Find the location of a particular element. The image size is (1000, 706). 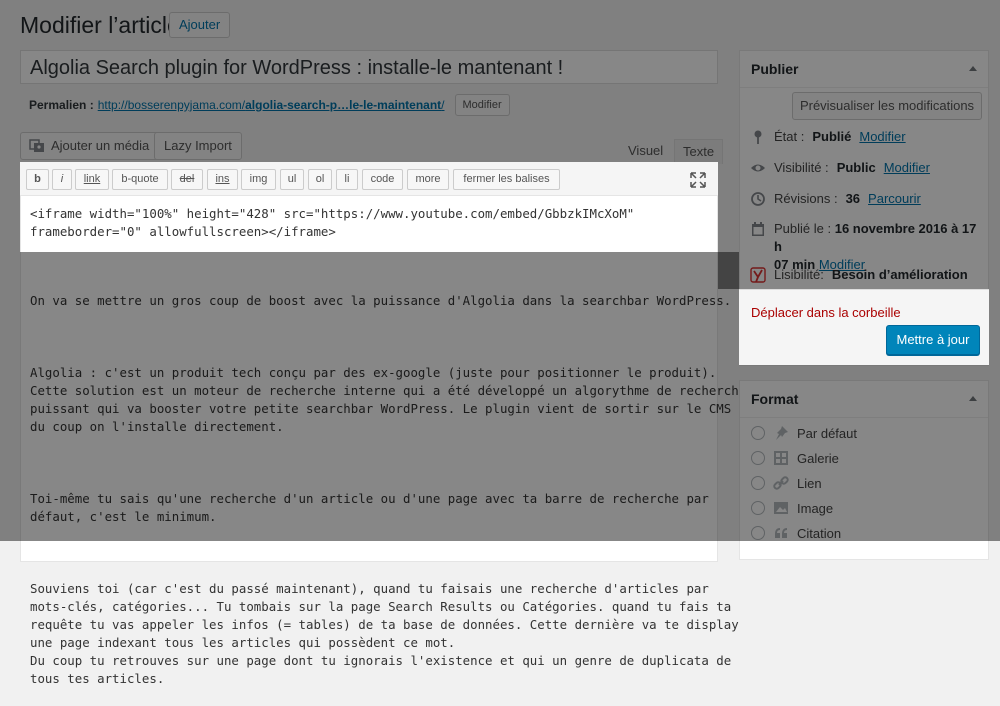

tab-text: Texte is located at coordinates (699, 151).